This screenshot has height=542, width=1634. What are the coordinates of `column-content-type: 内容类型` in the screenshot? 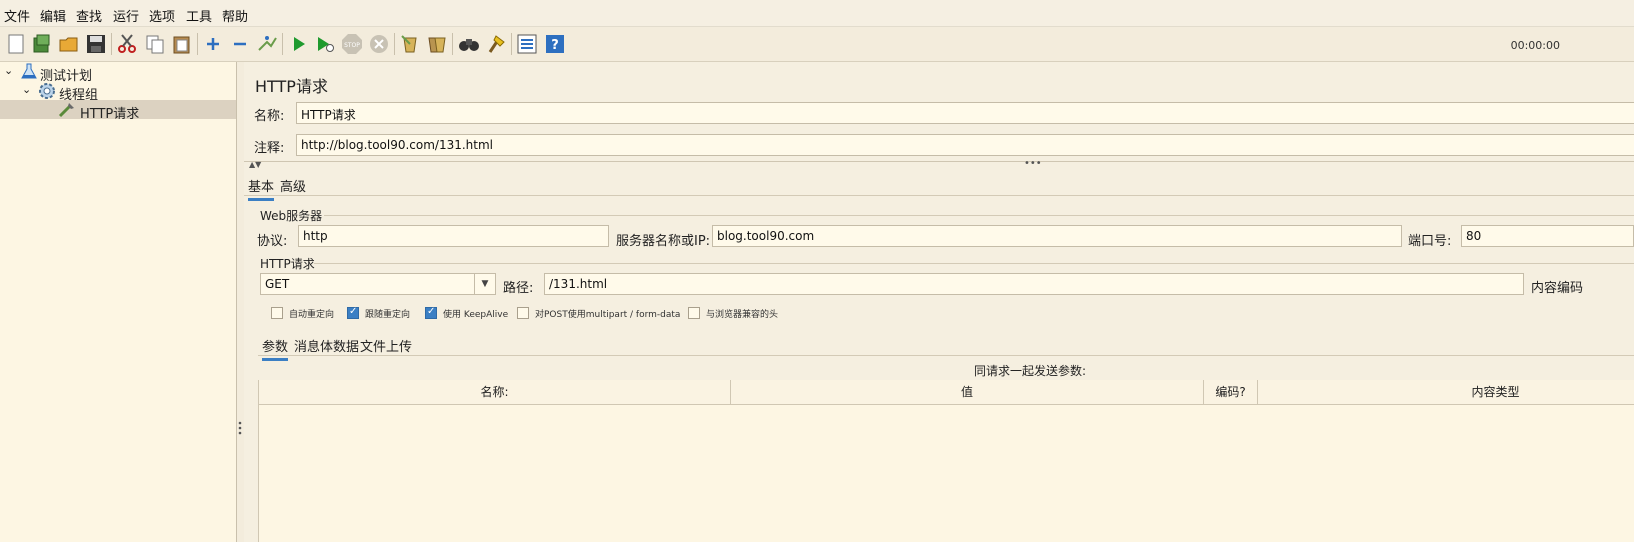 It's located at (1446, 392).